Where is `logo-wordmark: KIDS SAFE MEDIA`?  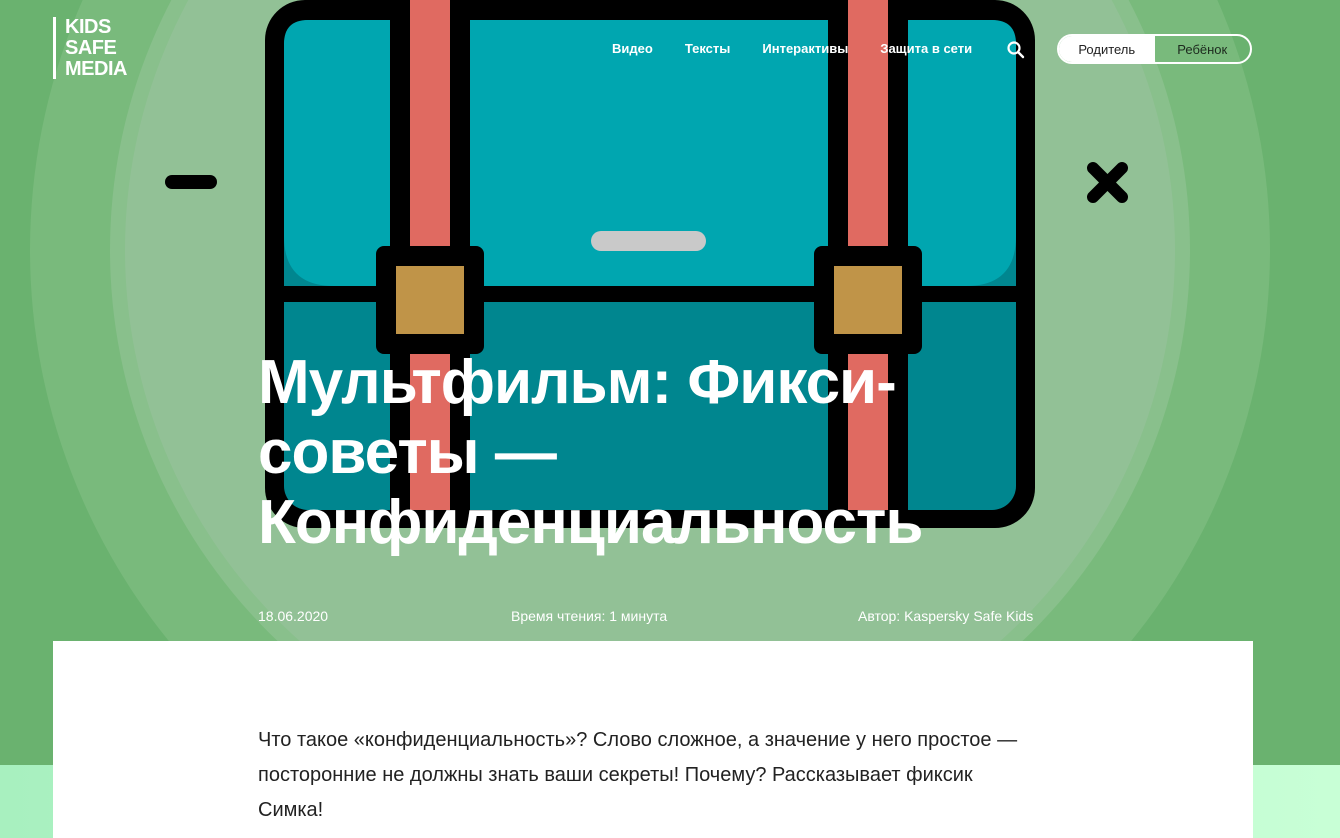
logo-wordmark: KIDS SAFE MEDIA is located at coordinates (96, 49).